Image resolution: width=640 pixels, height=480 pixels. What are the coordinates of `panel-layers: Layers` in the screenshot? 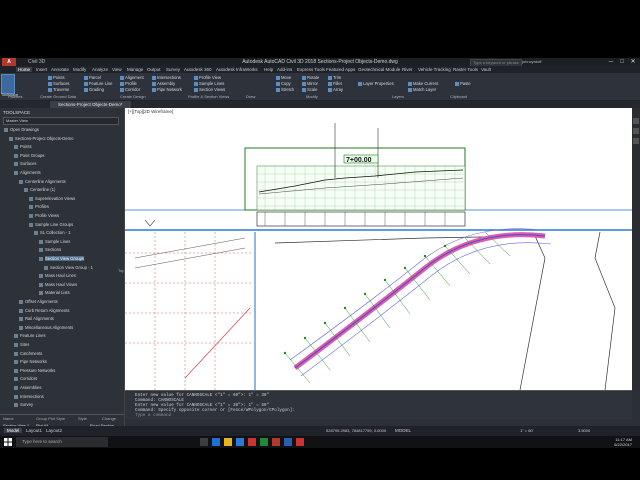 It's located at (398, 96).